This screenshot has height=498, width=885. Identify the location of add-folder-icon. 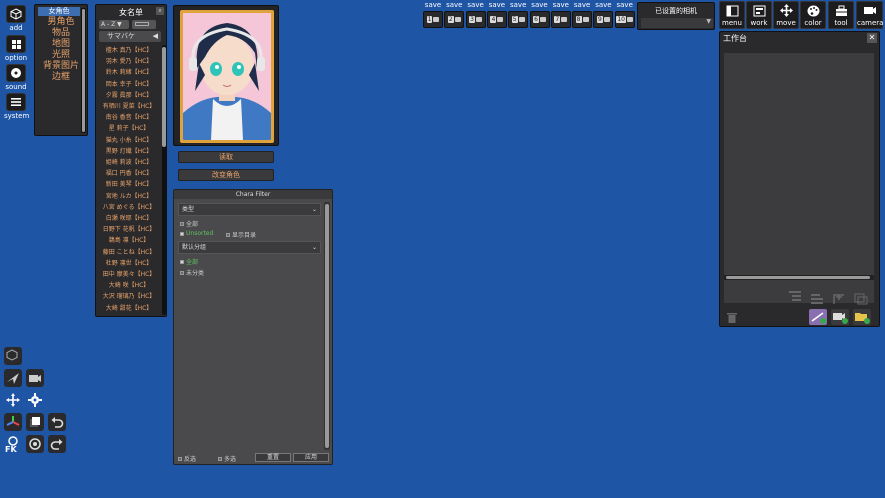
(862, 317).